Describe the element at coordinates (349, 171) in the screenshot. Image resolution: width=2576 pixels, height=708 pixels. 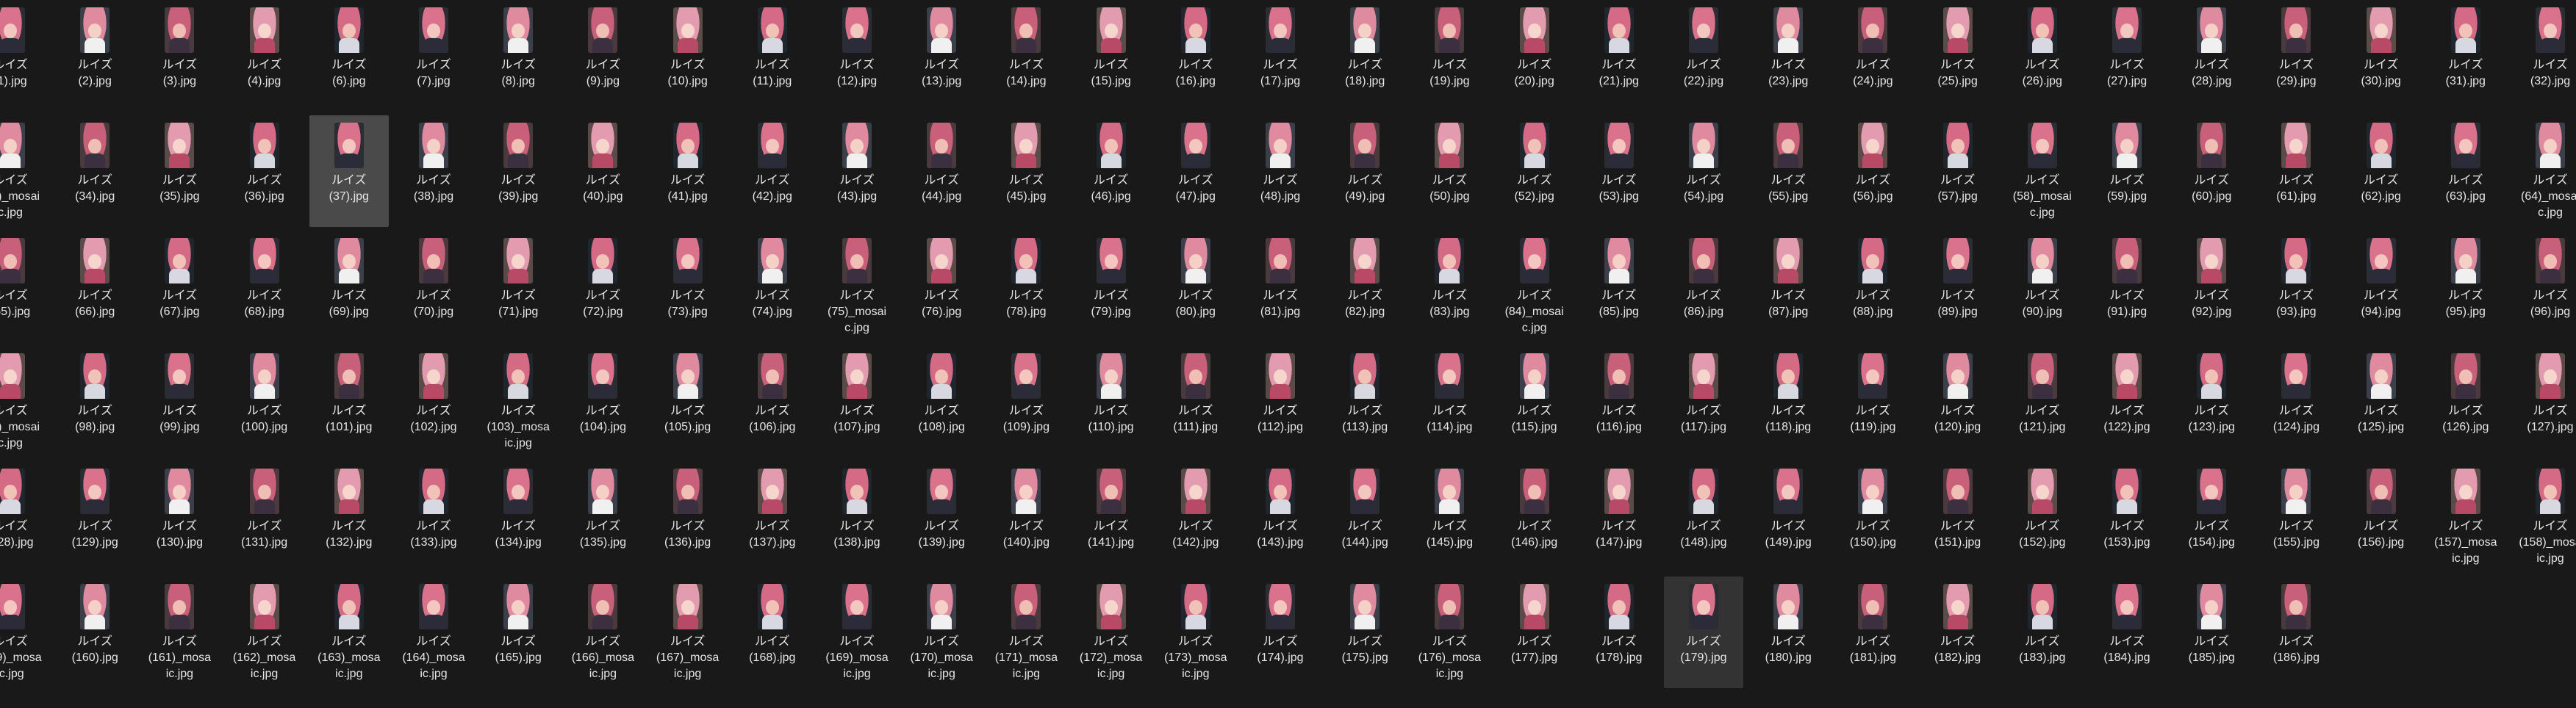
I see `file-item: ルイズ (37).jpg` at that location.